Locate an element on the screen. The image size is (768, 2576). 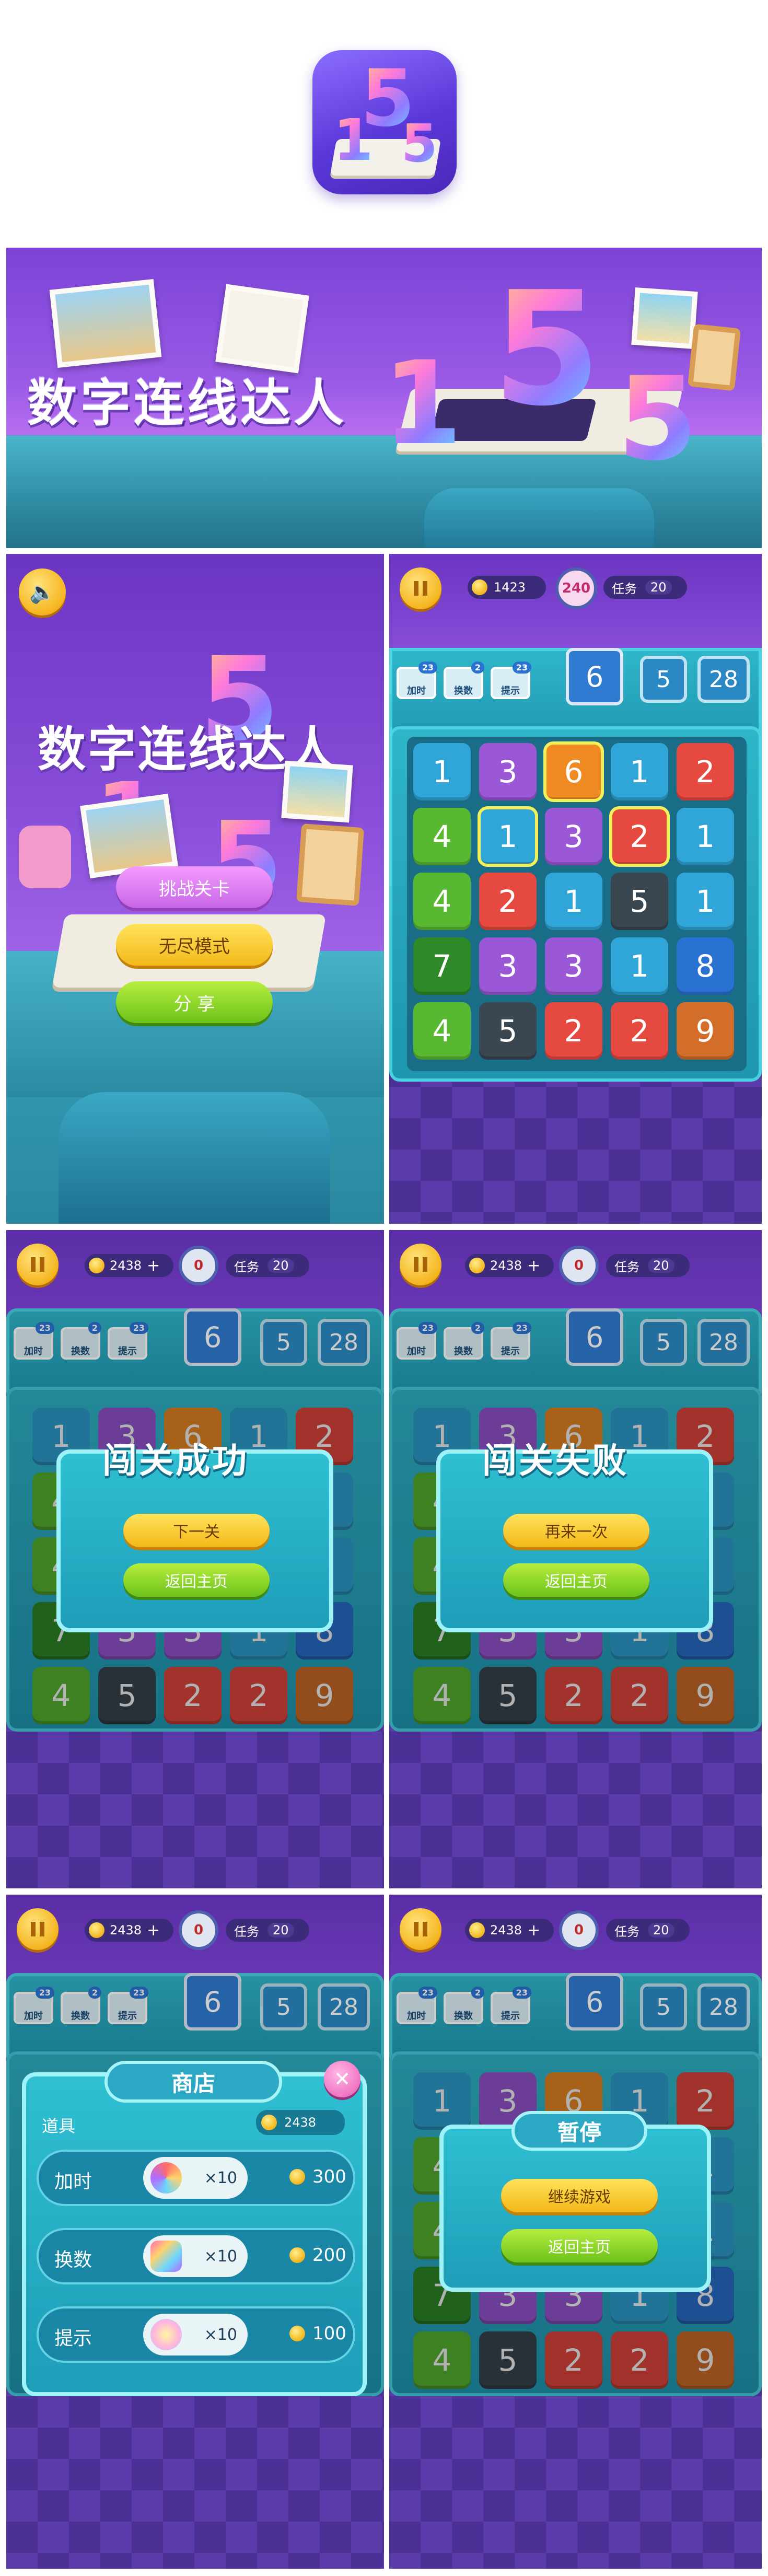
coin-count: 2438 is located at coordinates (126, 1266).